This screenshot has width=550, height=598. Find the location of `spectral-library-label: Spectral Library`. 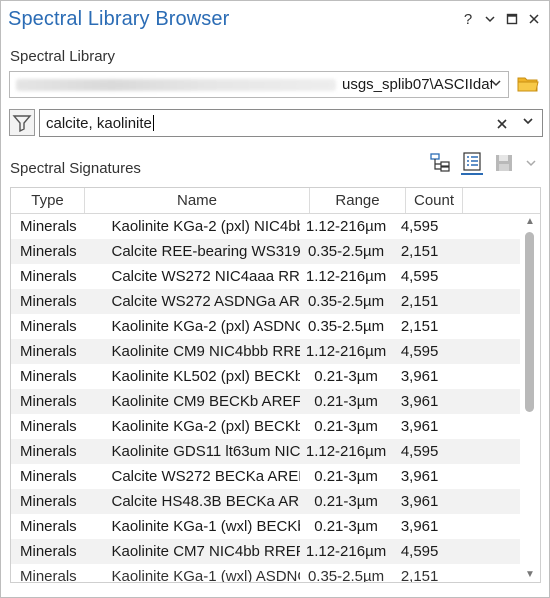

spectral-library-label: Spectral Library is located at coordinates (63, 56).